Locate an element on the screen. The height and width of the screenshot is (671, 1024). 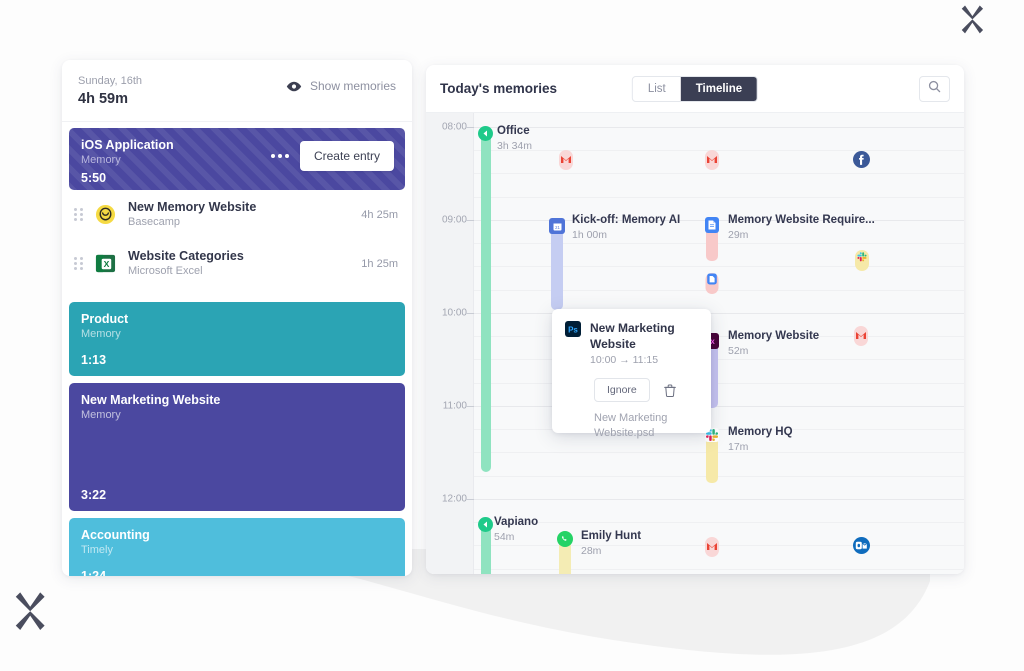
calendar-icon: 21 is located at coordinates (557, 226).